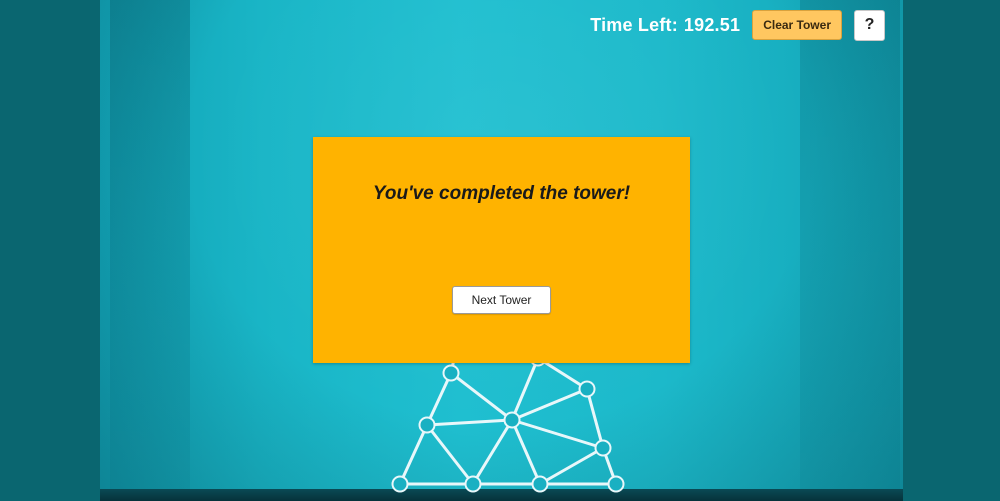  I want to click on clear-tower-button: Clear Tower, so click(797, 25).